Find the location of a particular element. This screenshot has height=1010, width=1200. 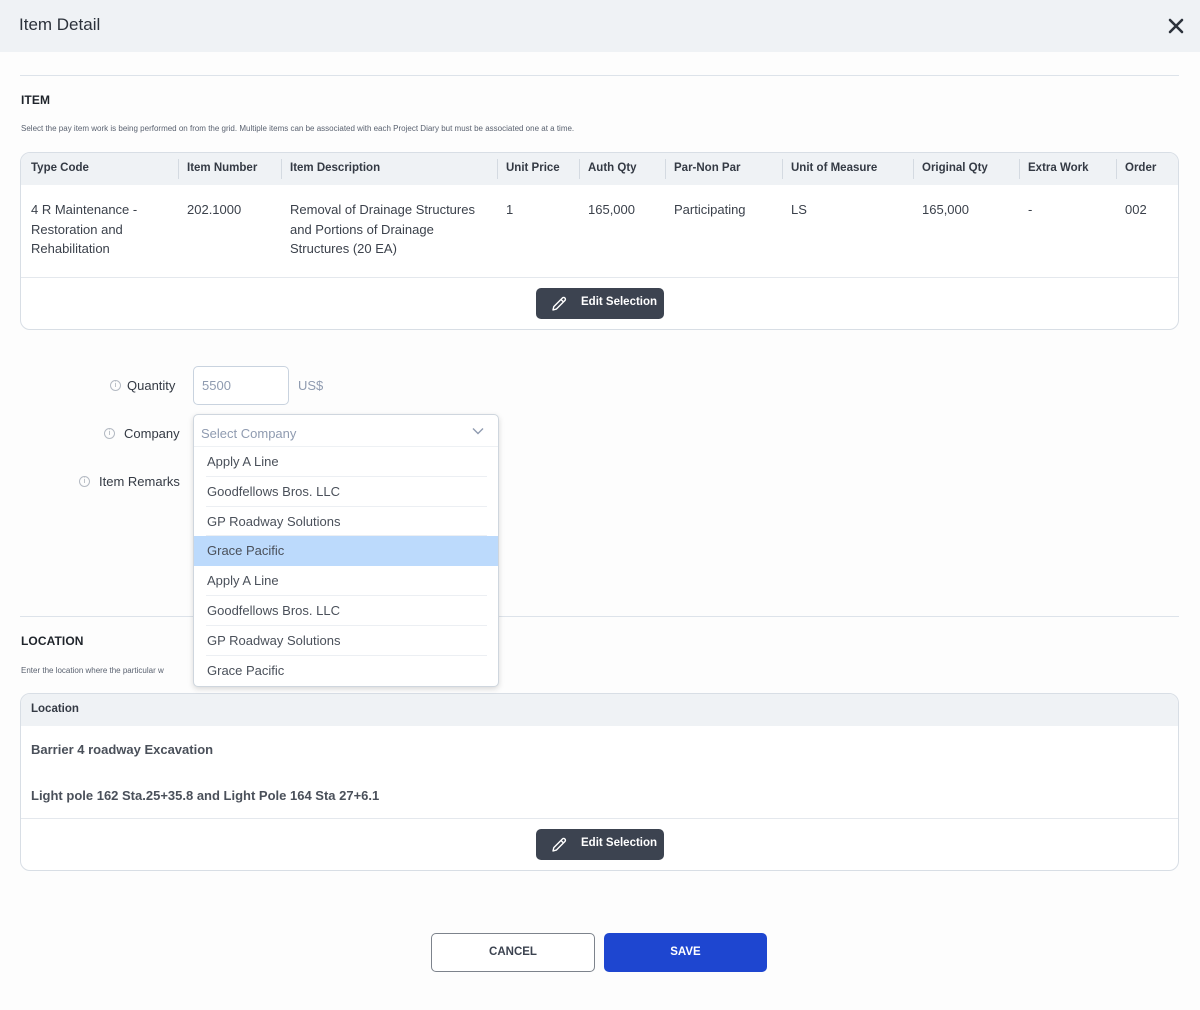

close-icon is located at coordinates (1176, 26).